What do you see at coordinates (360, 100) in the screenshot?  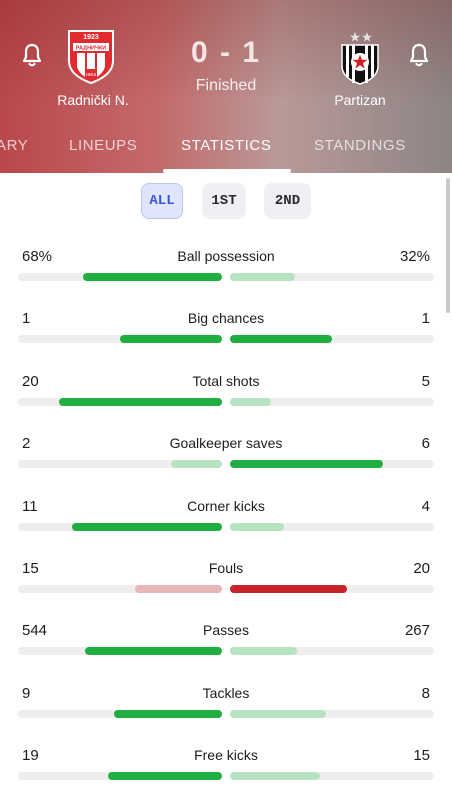 I see `away-team-name: Partizan` at bounding box center [360, 100].